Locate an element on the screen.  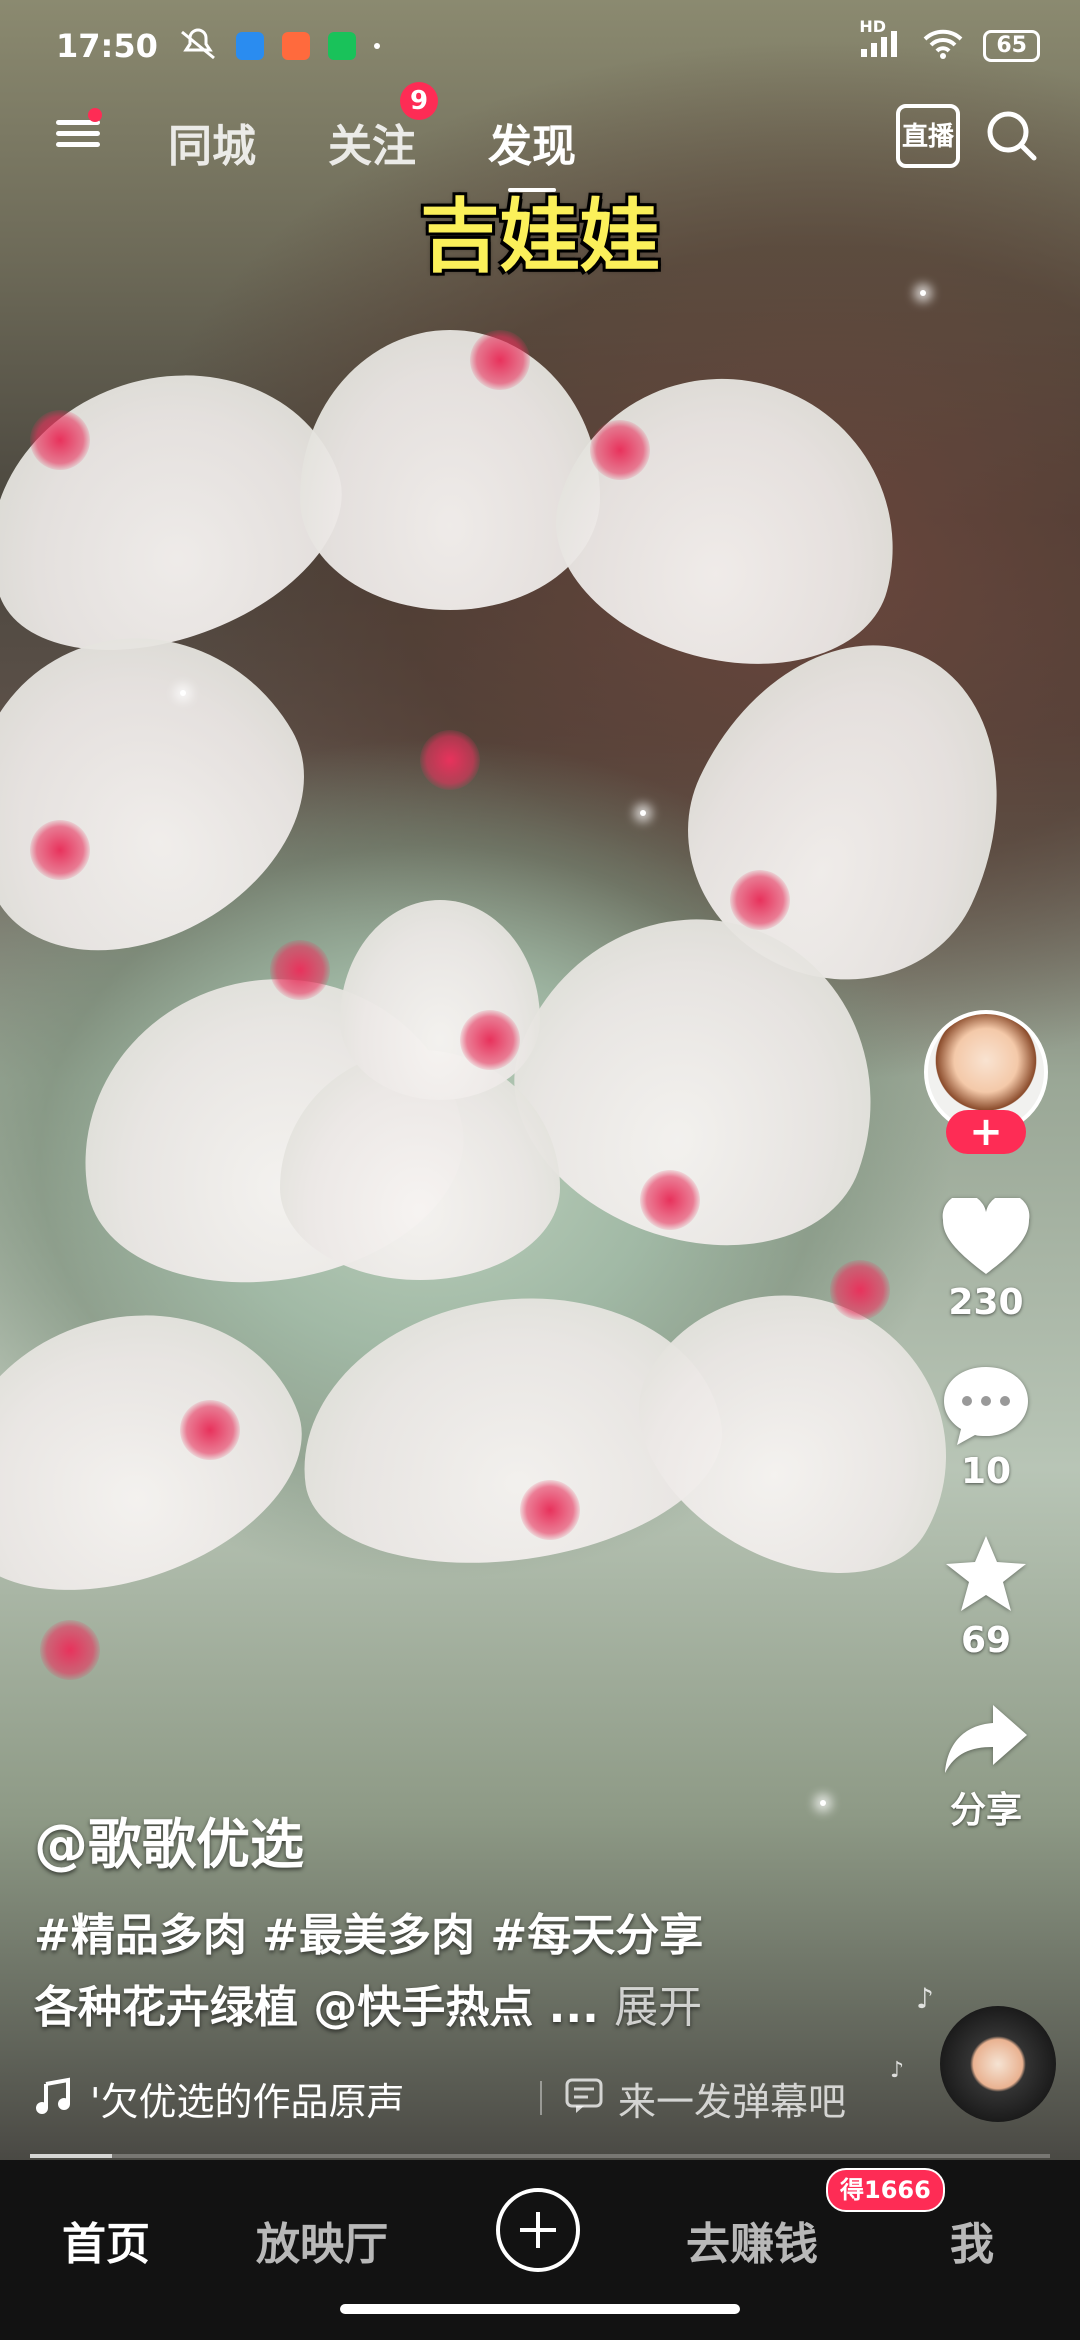
danmaku-input: 来一发弹幕吧 is located at coordinates (732, 2098).